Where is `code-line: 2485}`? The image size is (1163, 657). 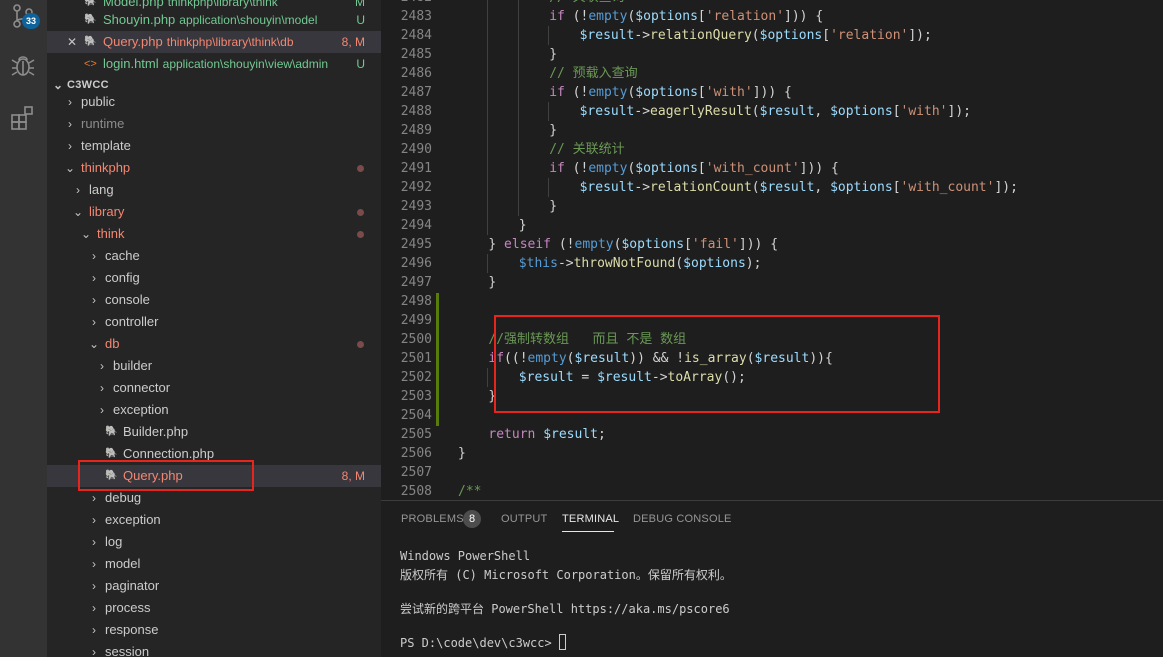
code-line: 2485} is located at coordinates (772, 54).